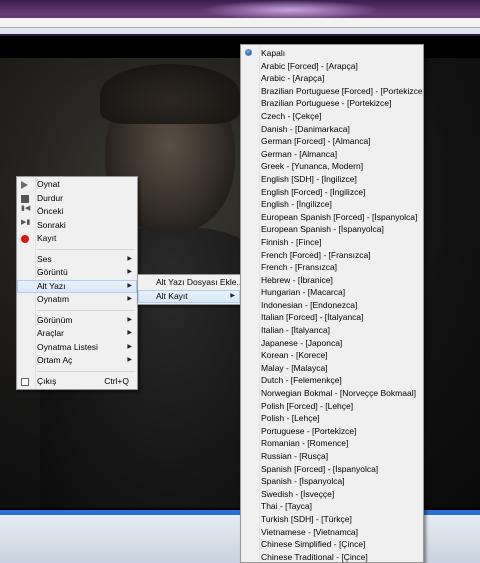 This screenshot has width=480, height=563. What do you see at coordinates (332, 280) in the screenshot?
I see `subtitle-track-item: Hebrew - [İbranice]` at bounding box center [332, 280].